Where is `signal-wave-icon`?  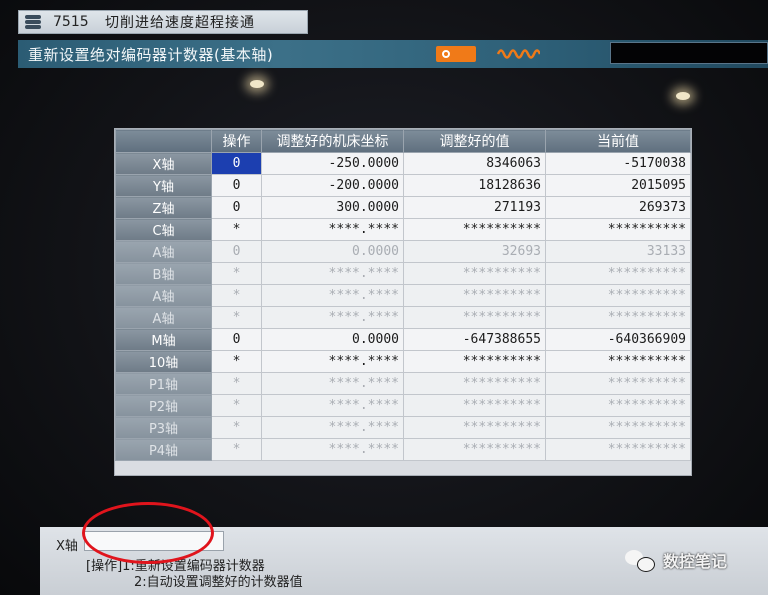 signal-wave-icon is located at coordinates (518, 54).